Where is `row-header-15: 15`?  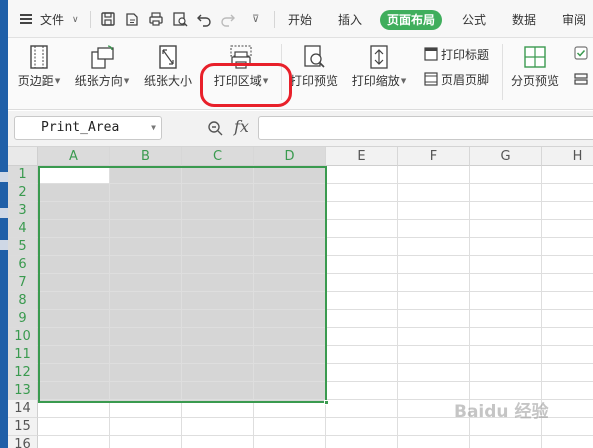
row-header-15: 15 is located at coordinates (23, 427).